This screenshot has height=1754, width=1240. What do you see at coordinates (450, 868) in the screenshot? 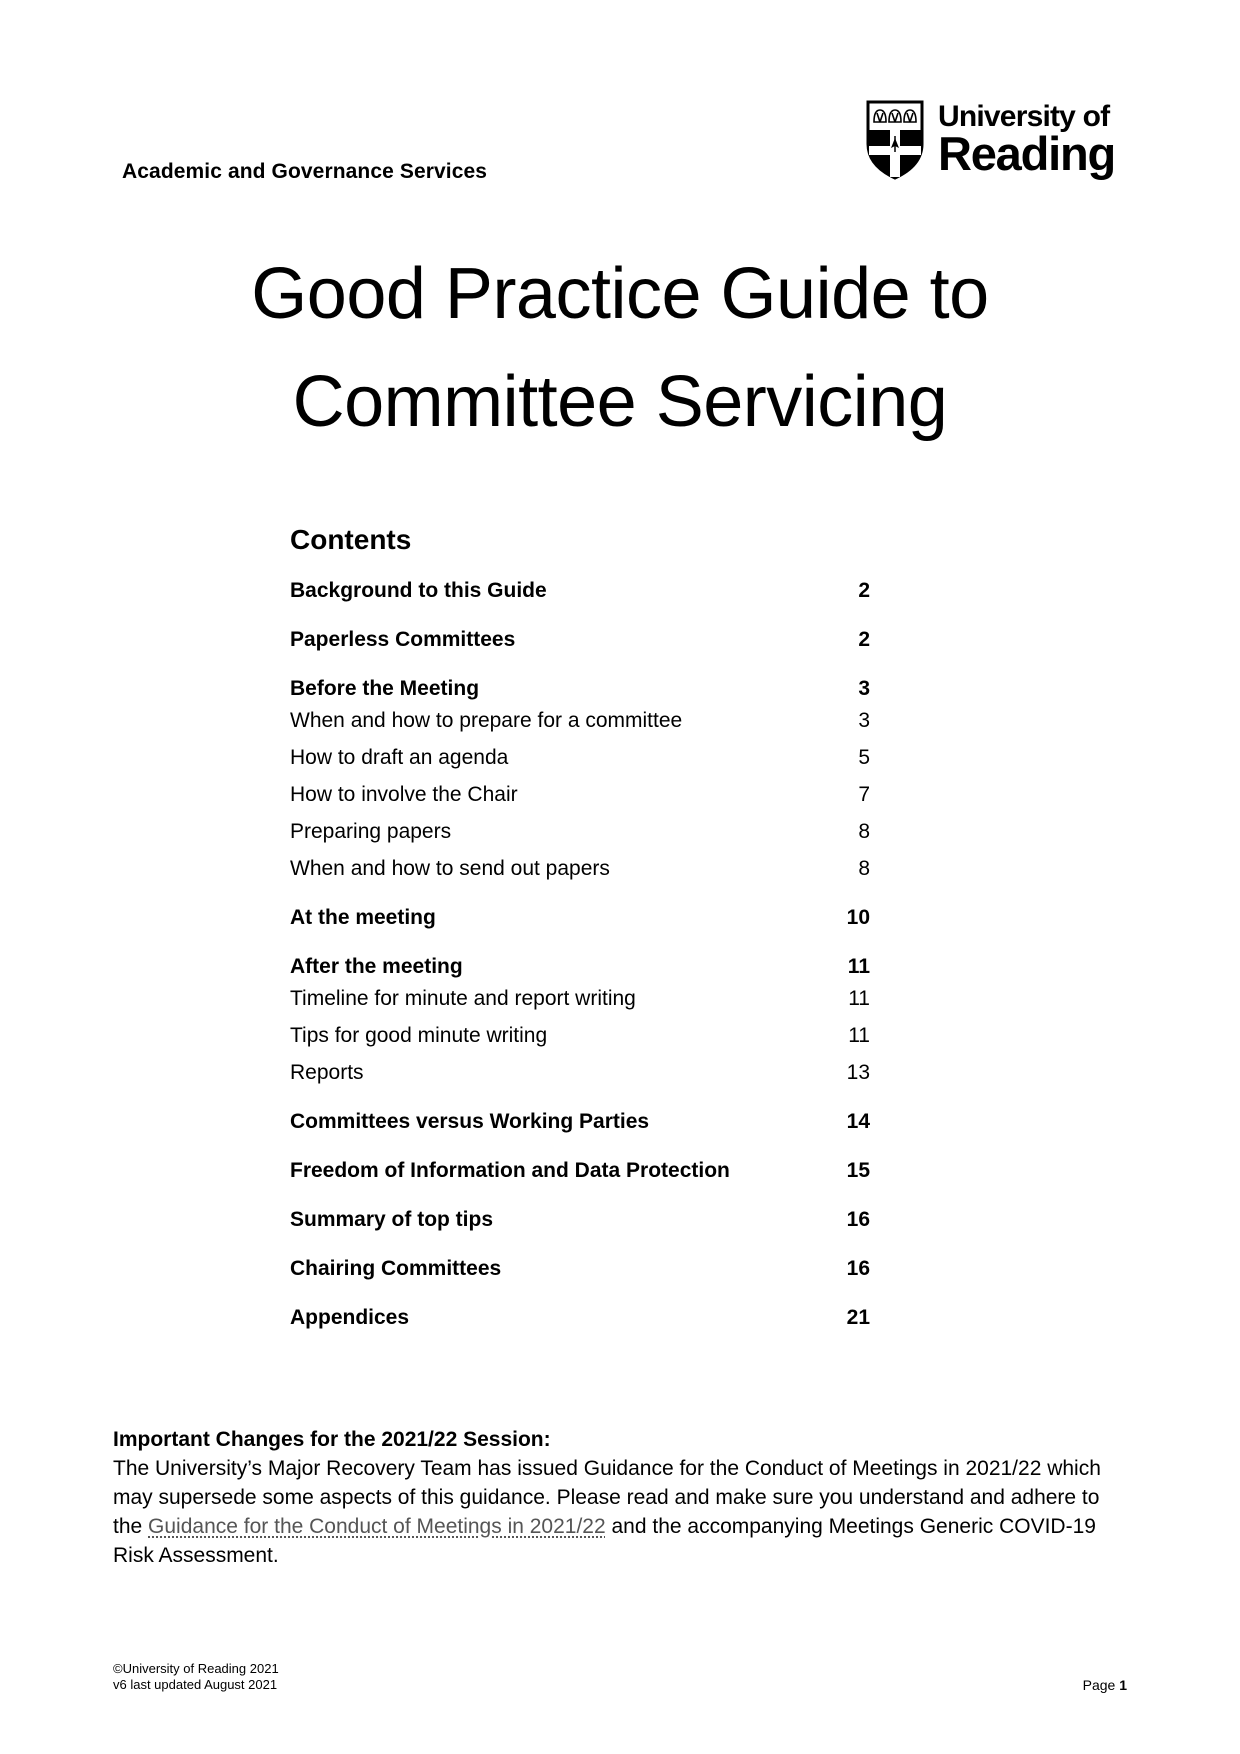
I see `toc-entry-label: When and how to send out papers` at bounding box center [450, 868].